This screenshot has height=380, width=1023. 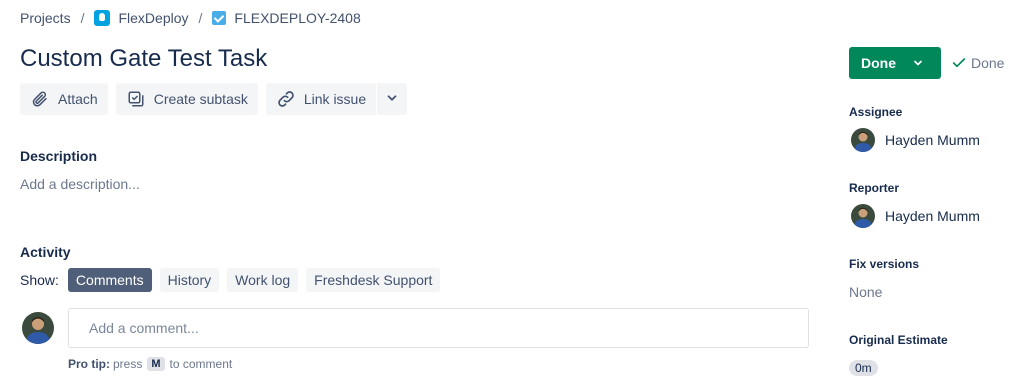 What do you see at coordinates (128, 364) in the screenshot?
I see `pro-tip-press: press` at bounding box center [128, 364].